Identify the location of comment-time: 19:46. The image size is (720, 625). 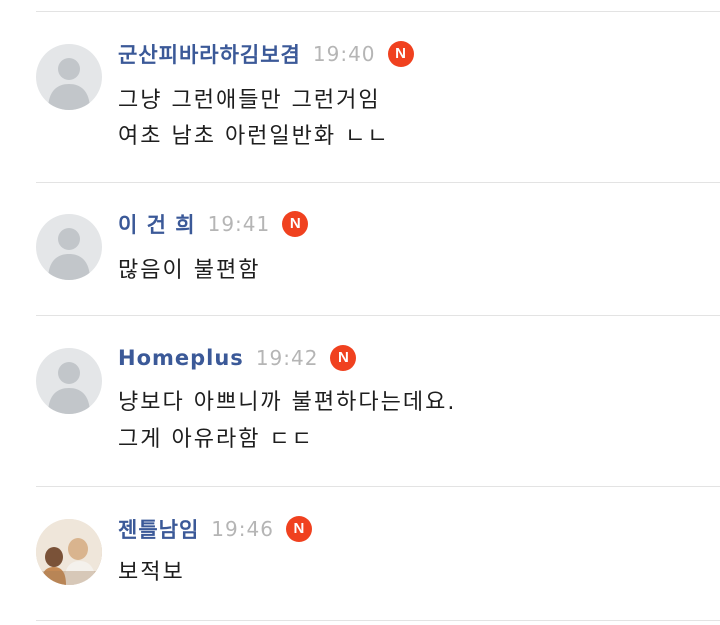
(242, 529).